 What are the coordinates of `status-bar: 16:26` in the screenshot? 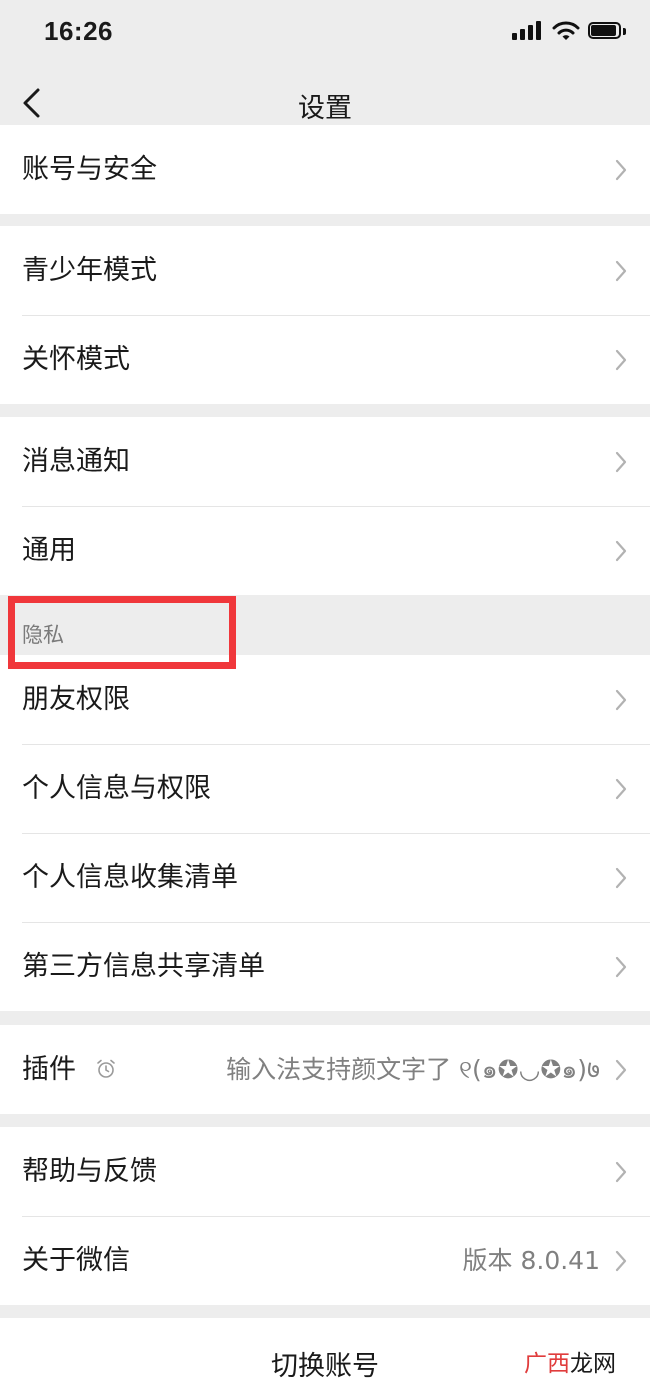 It's located at (325, 32).